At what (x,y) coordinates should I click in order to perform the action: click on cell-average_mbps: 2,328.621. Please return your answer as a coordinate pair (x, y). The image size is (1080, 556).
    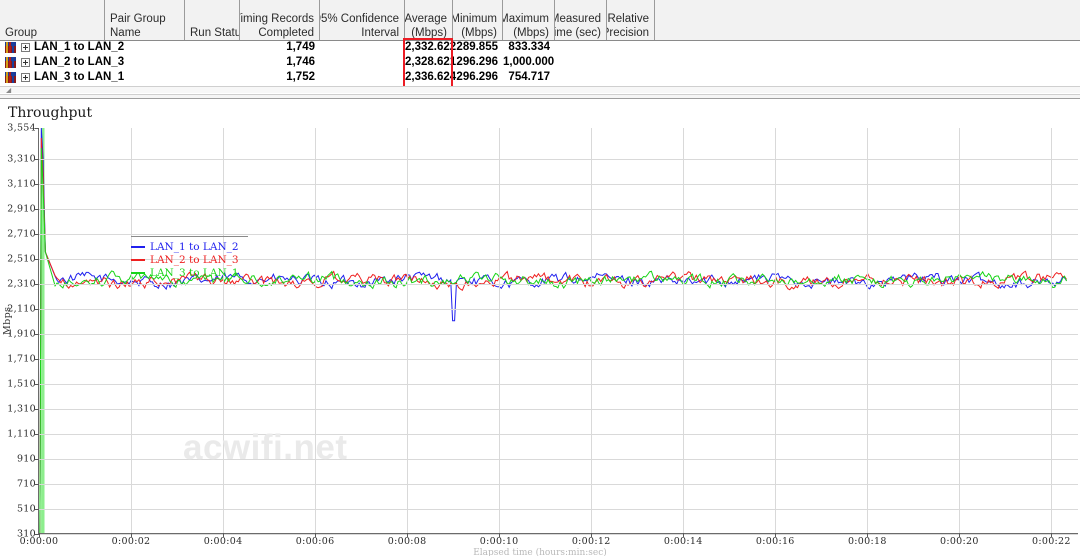
    Looking at the image, I should click on (431, 62).